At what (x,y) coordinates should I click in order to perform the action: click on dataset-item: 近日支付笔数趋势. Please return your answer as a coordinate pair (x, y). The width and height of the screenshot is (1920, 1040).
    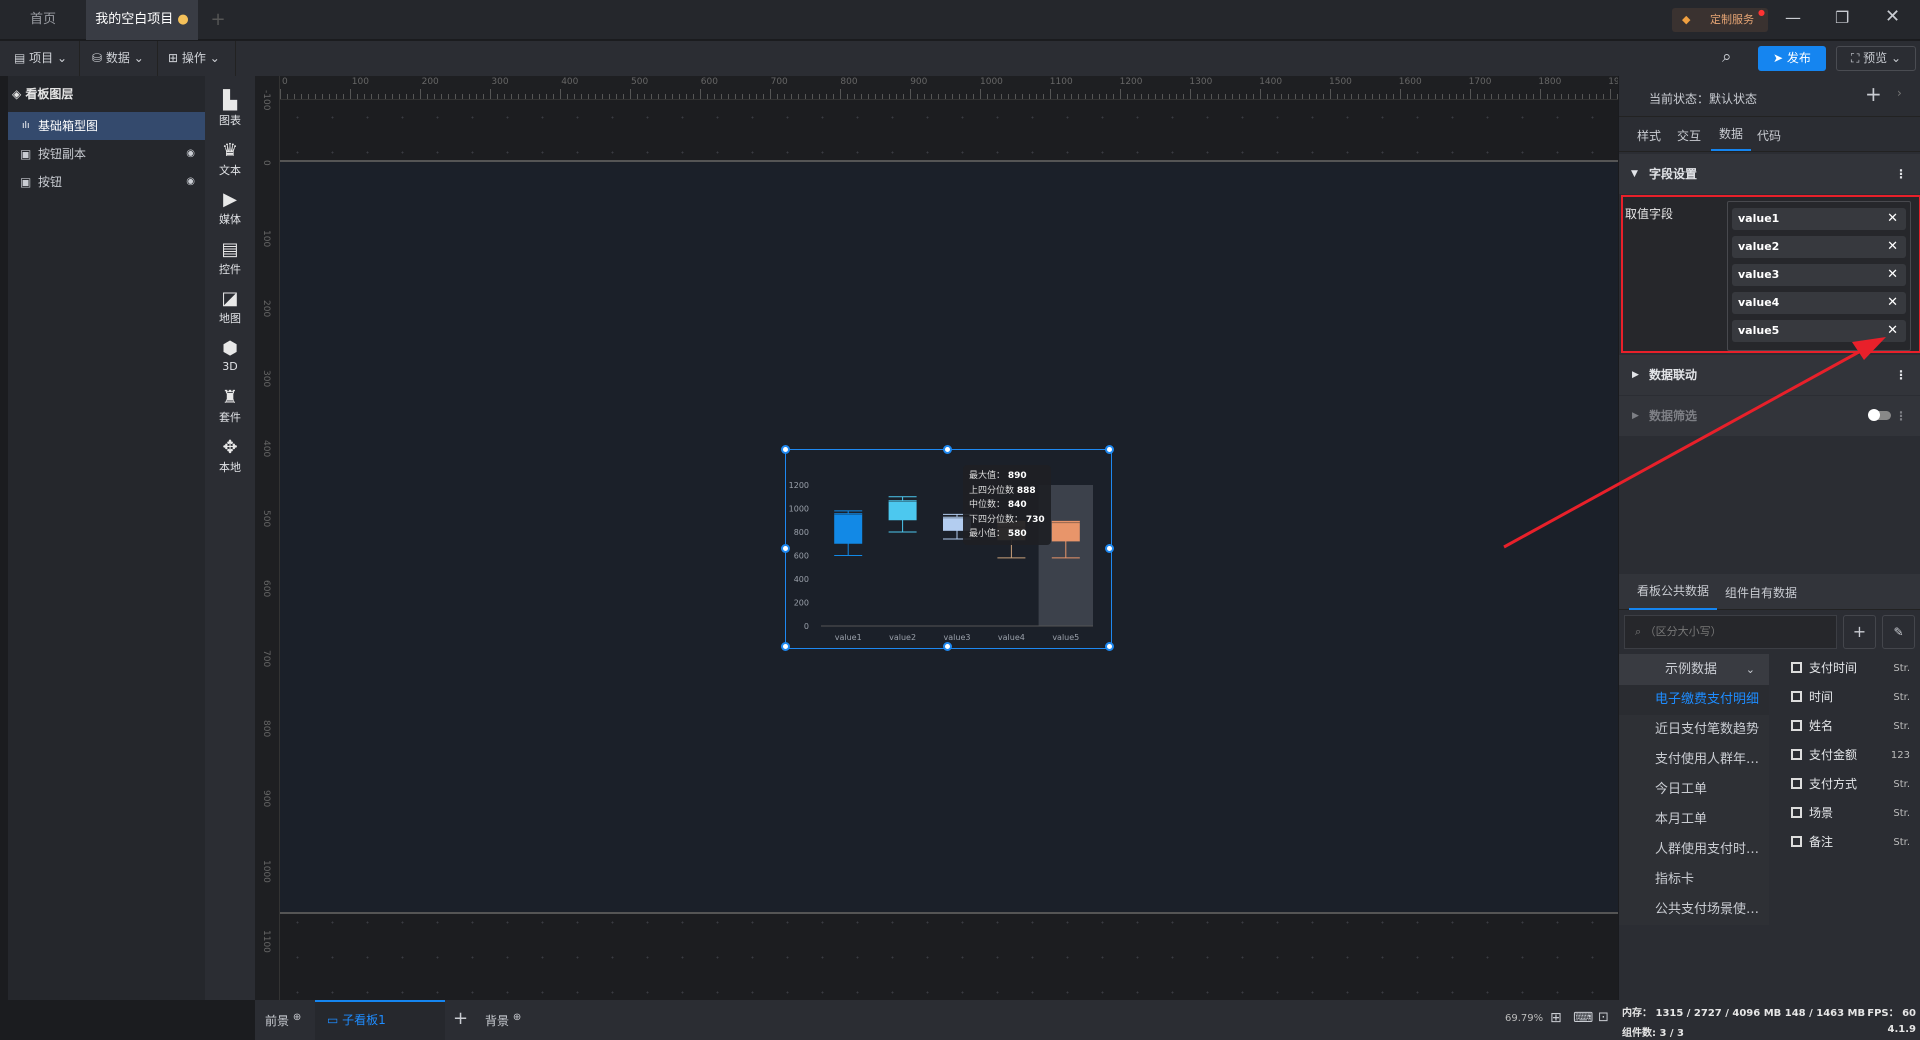
    Looking at the image, I should click on (1694, 730).